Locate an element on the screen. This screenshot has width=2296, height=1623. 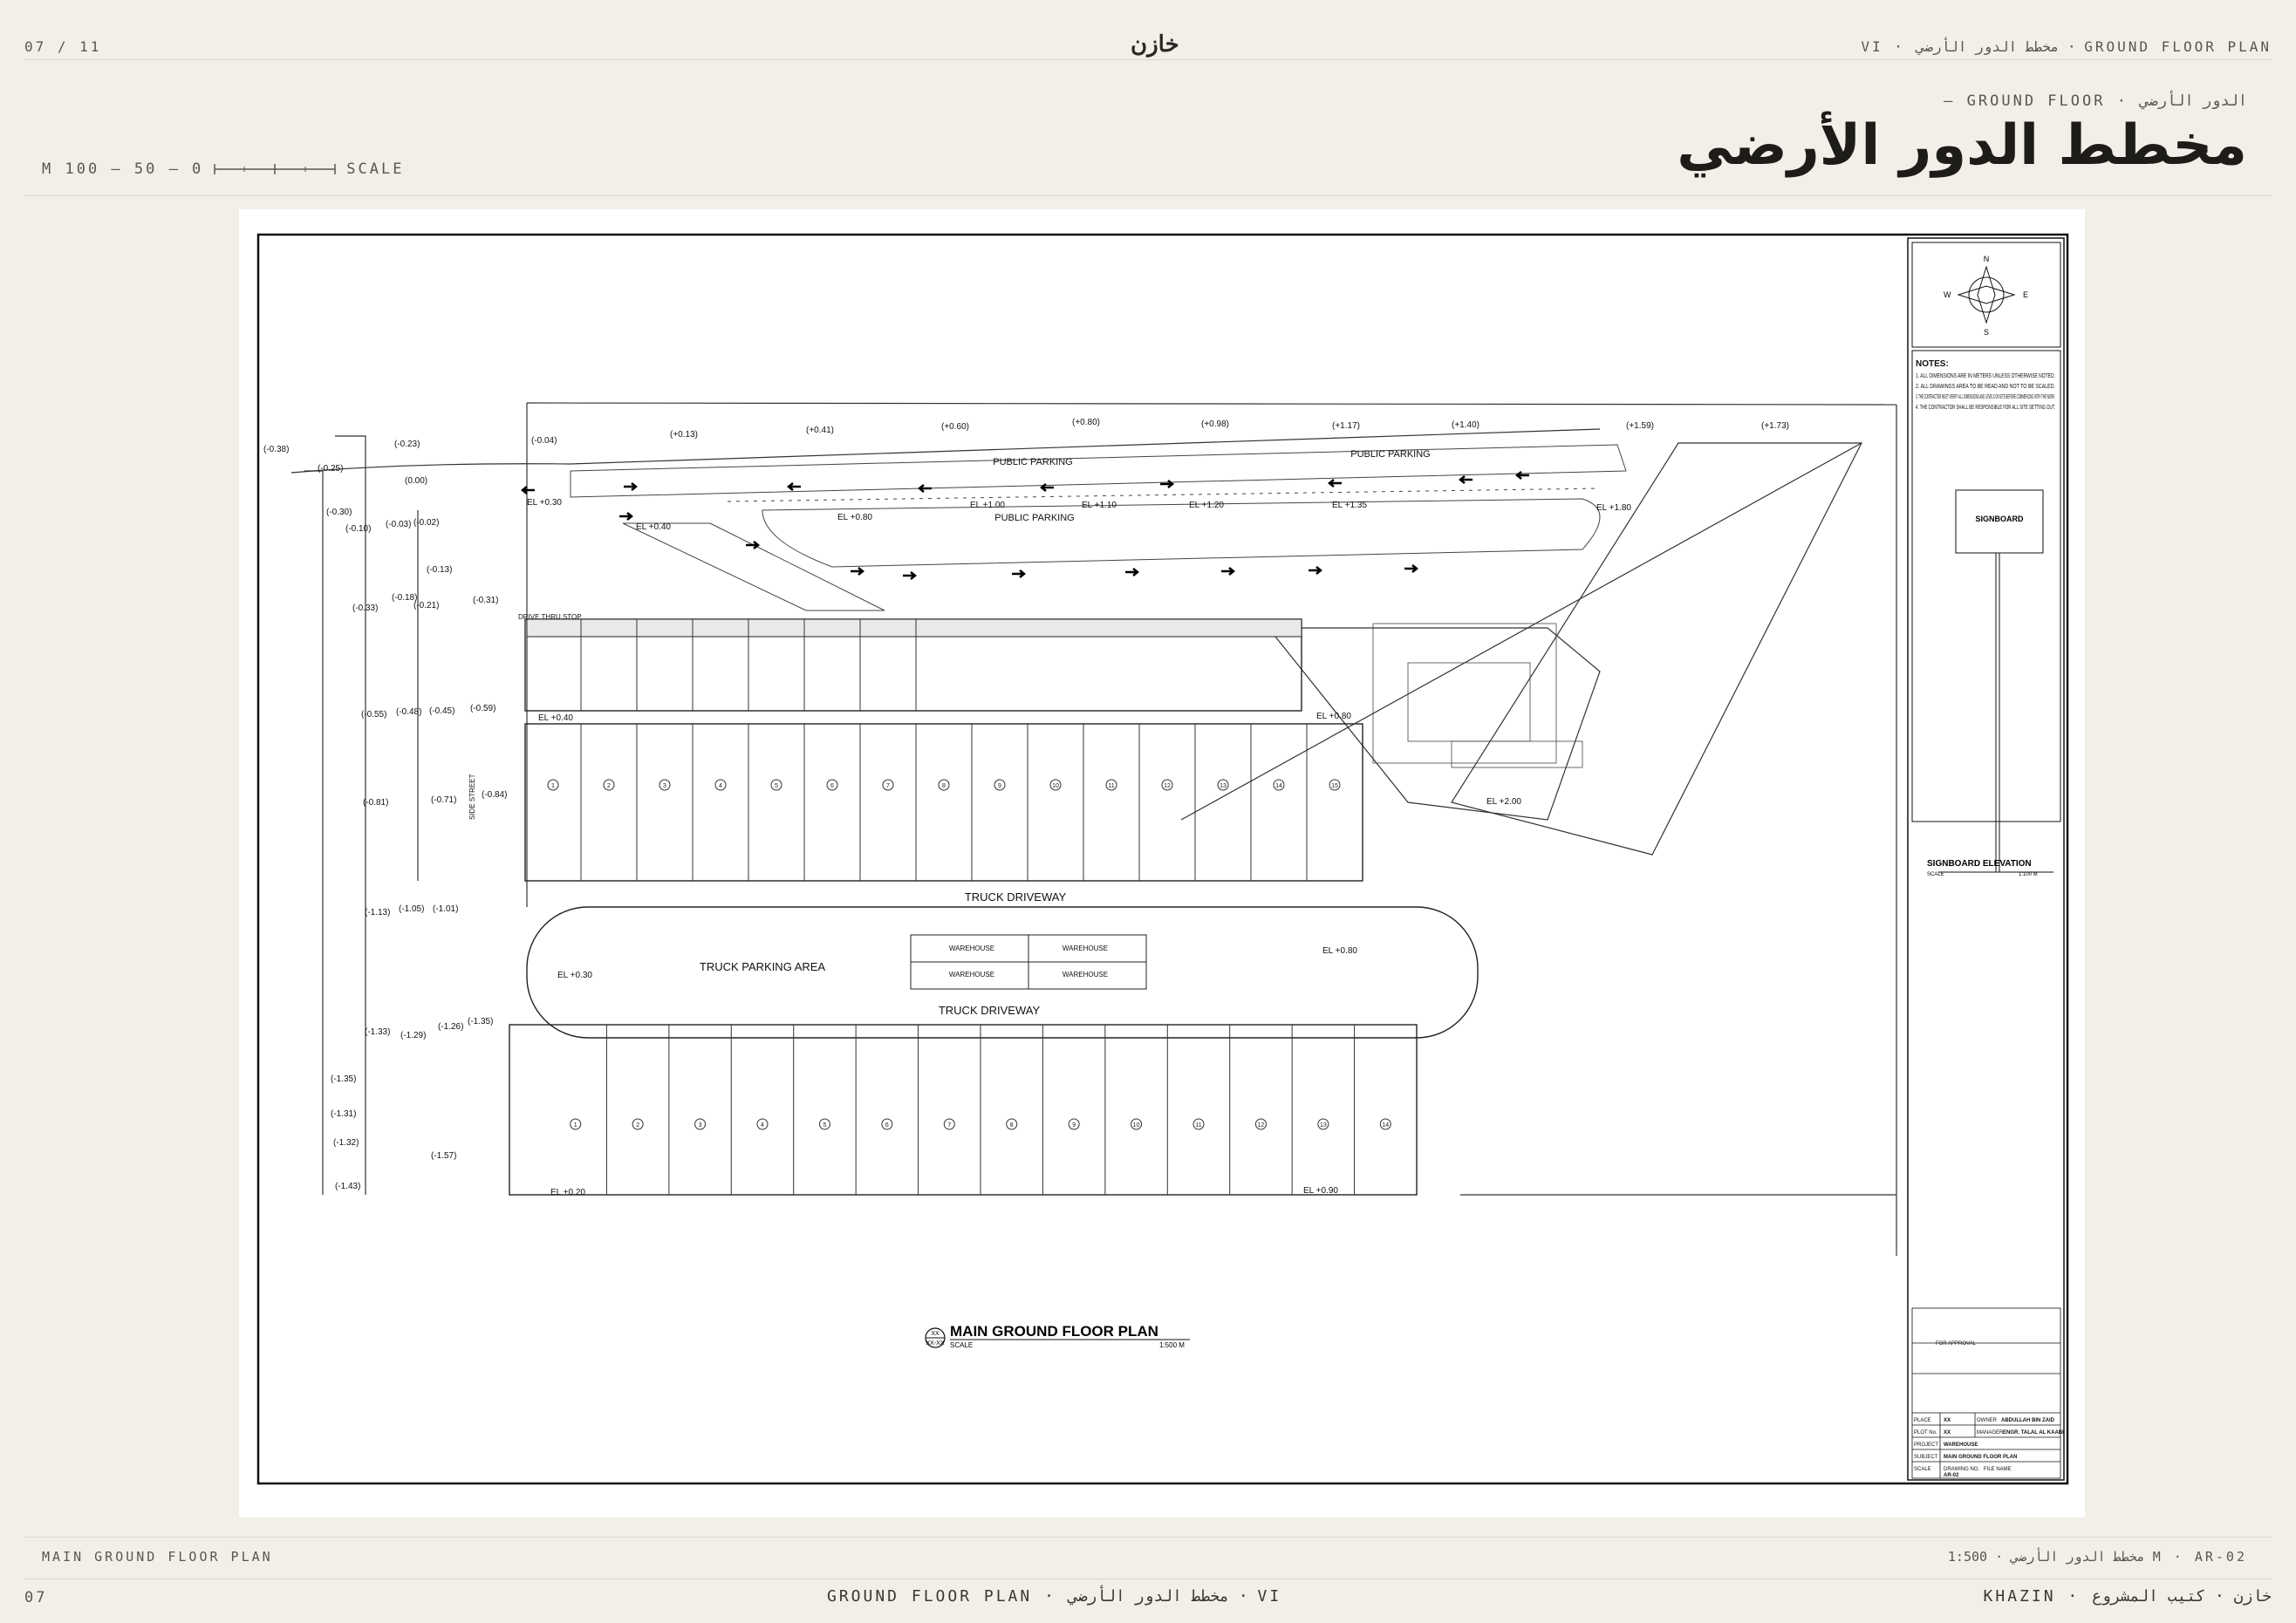
unit-row2-number: 6 is located at coordinates (887, 1125).